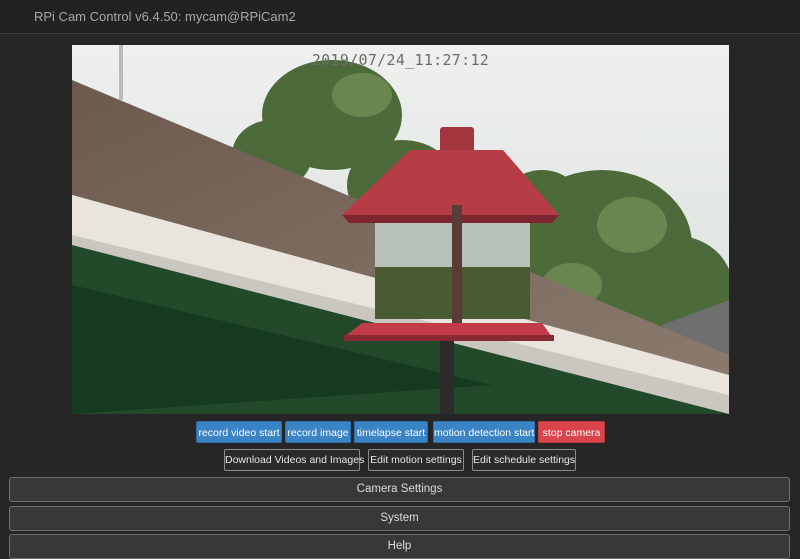 The width and height of the screenshot is (800, 559). Describe the element at coordinates (294, 460) in the screenshot. I see `download-videos-images-button: Download Videos and Images` at that location.